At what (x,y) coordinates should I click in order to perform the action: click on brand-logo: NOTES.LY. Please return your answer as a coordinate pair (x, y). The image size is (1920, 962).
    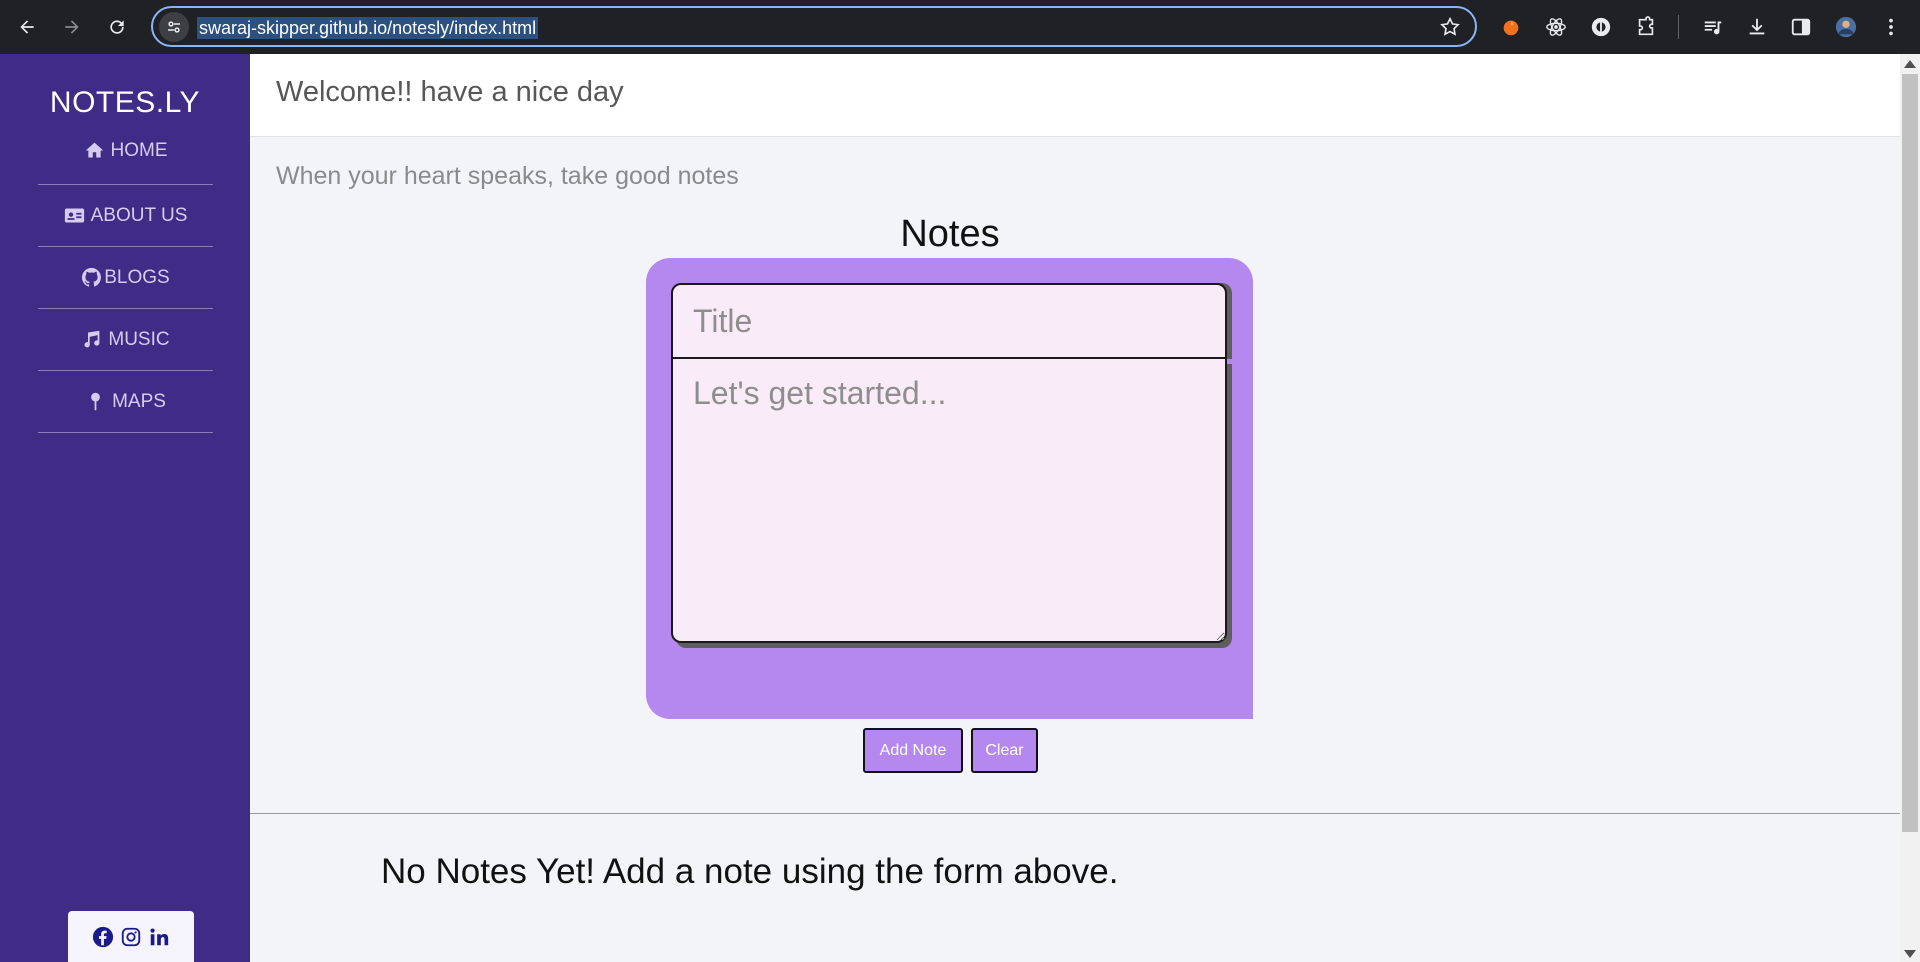
    Looking at the image, I should click on (125, 103).